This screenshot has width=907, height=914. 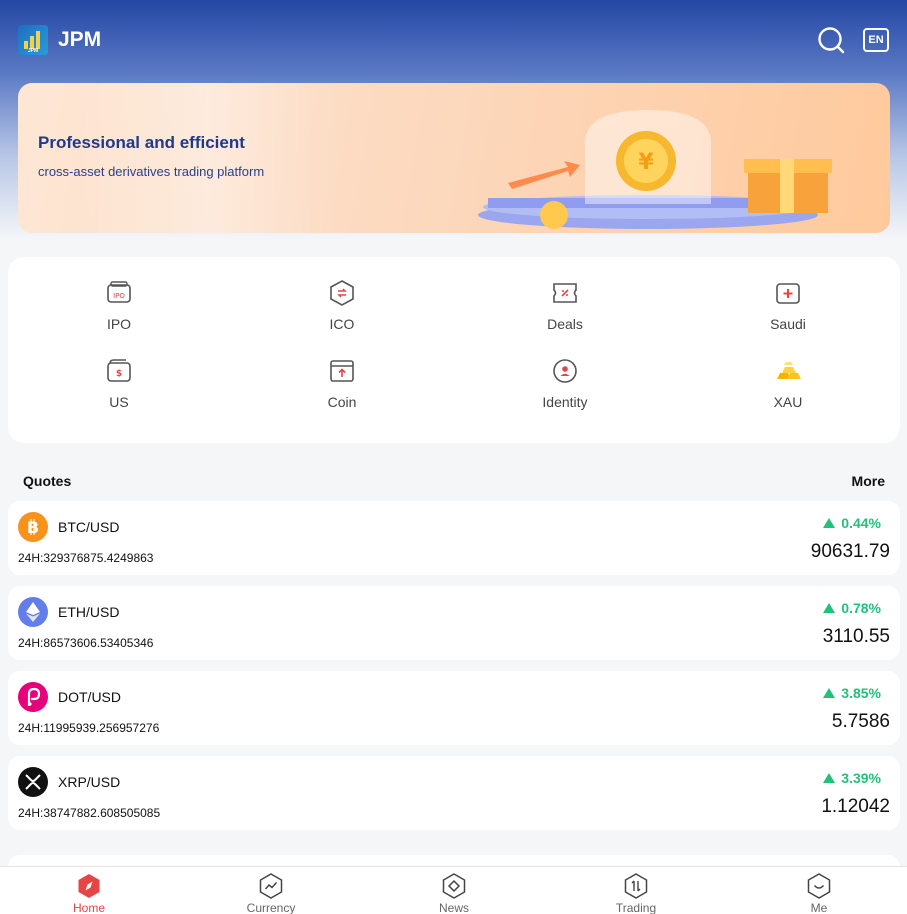 I want to click on tab-label: Currency, so click(x=271, y=907).